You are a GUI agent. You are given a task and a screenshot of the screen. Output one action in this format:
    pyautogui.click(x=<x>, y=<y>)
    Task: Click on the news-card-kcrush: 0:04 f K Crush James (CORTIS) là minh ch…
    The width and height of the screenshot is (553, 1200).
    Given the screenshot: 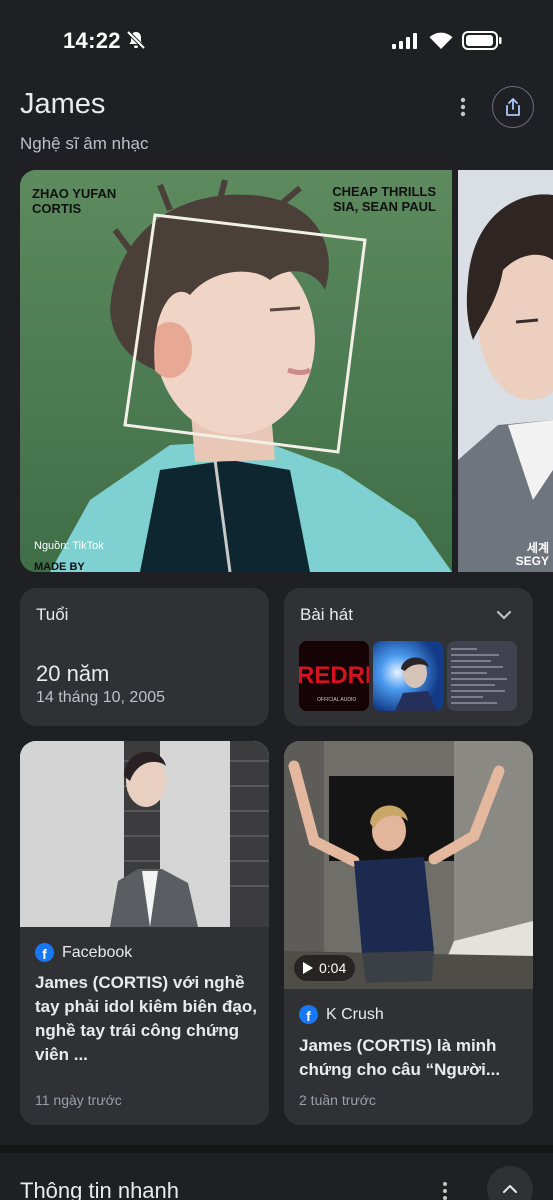 What is the action you would take?
    pyautogui.click(x=408, y=933)
    